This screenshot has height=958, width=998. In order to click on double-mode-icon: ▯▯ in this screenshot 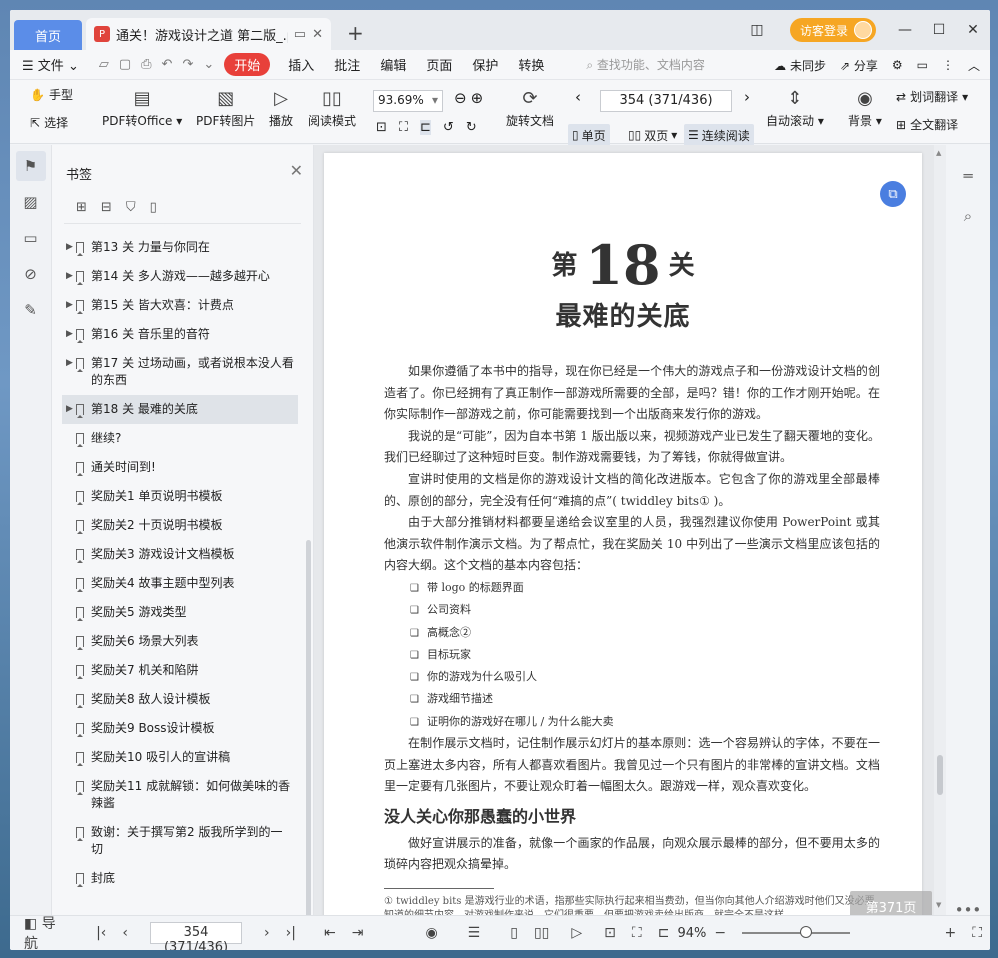, I will do `click(541, 933)`.